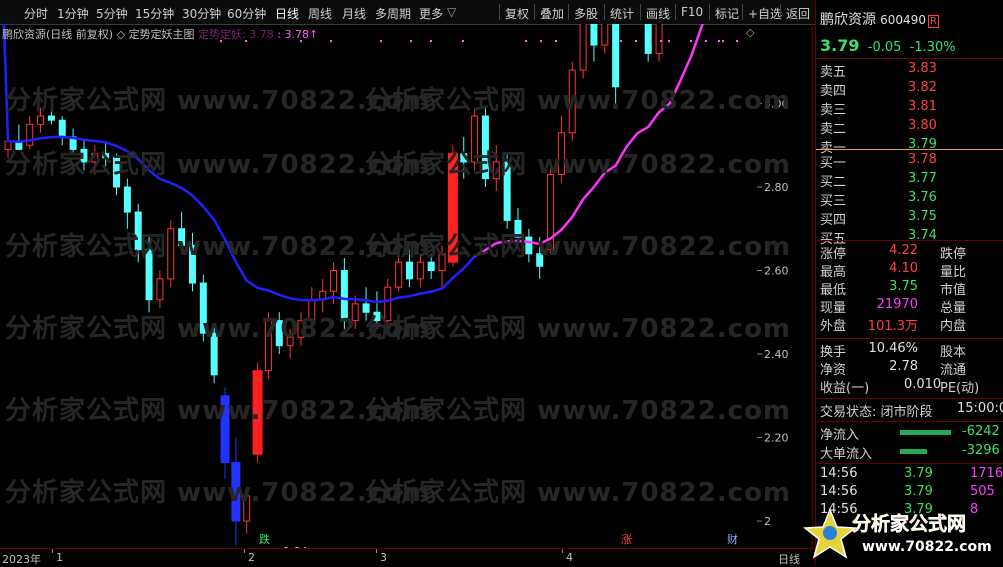 This screenshot has width=1003, height=567. What do you see at coordinates (904, 268) in the screenshot?
I see `stat-value: 4.10` at bounding box center [904, 268].